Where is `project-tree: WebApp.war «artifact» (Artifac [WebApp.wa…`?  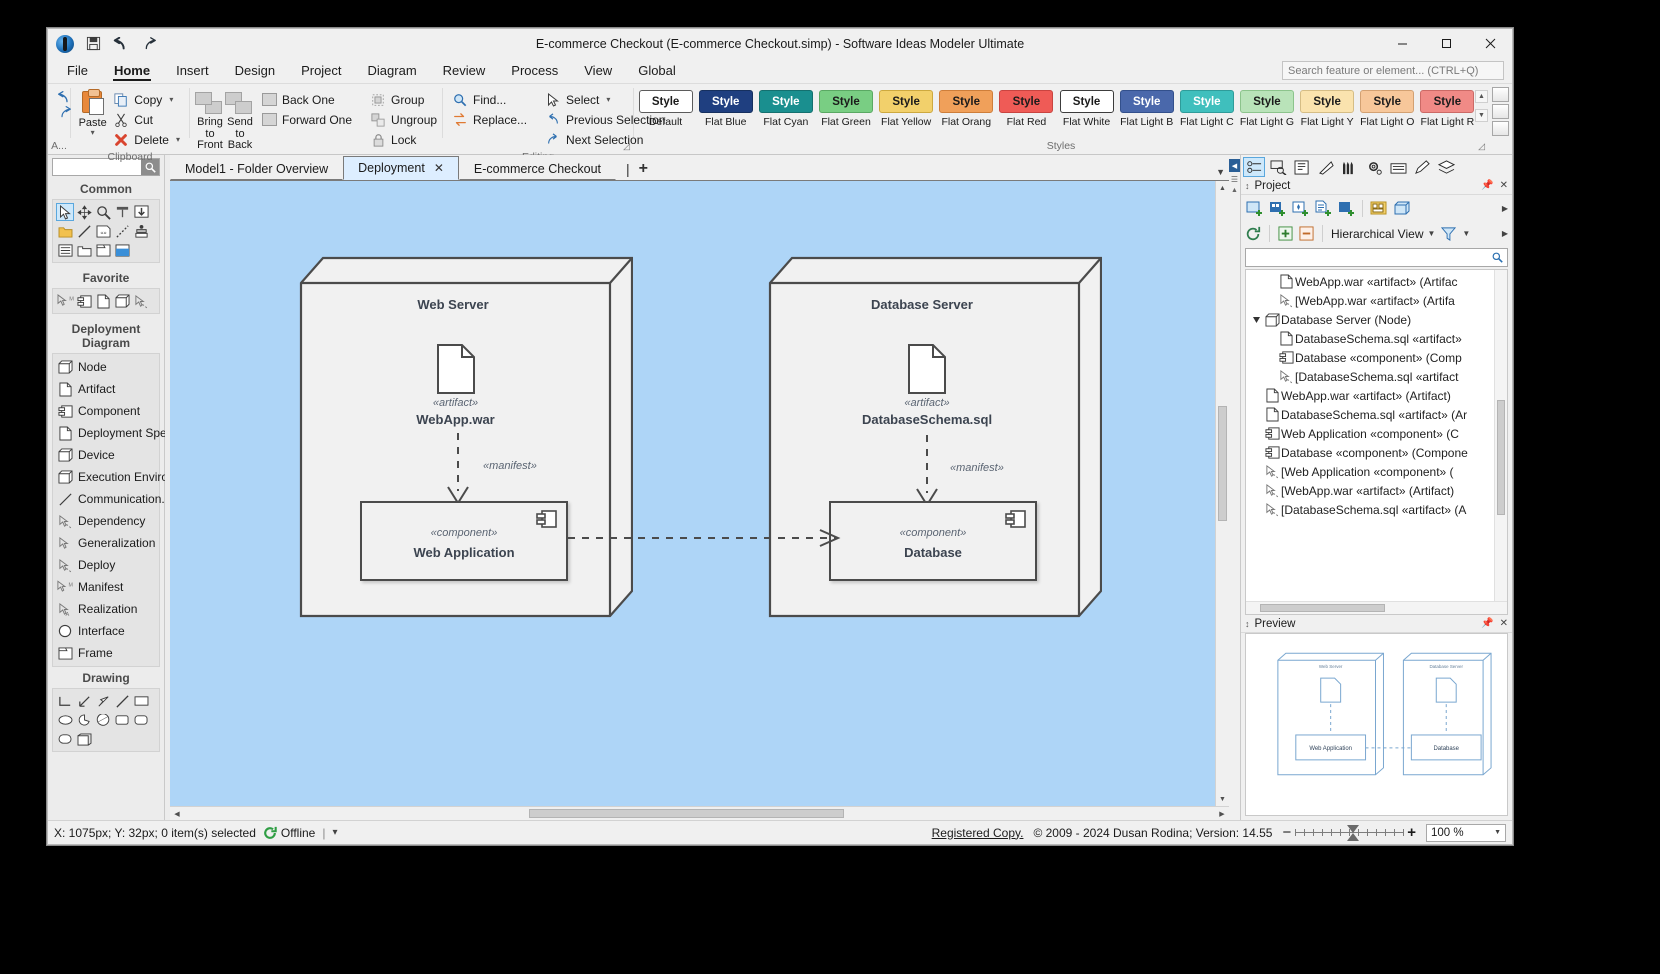
project-tree: WebApp.war «artifact» (Artifac [WebApp.wa… is located at coordinates (1376, 442).